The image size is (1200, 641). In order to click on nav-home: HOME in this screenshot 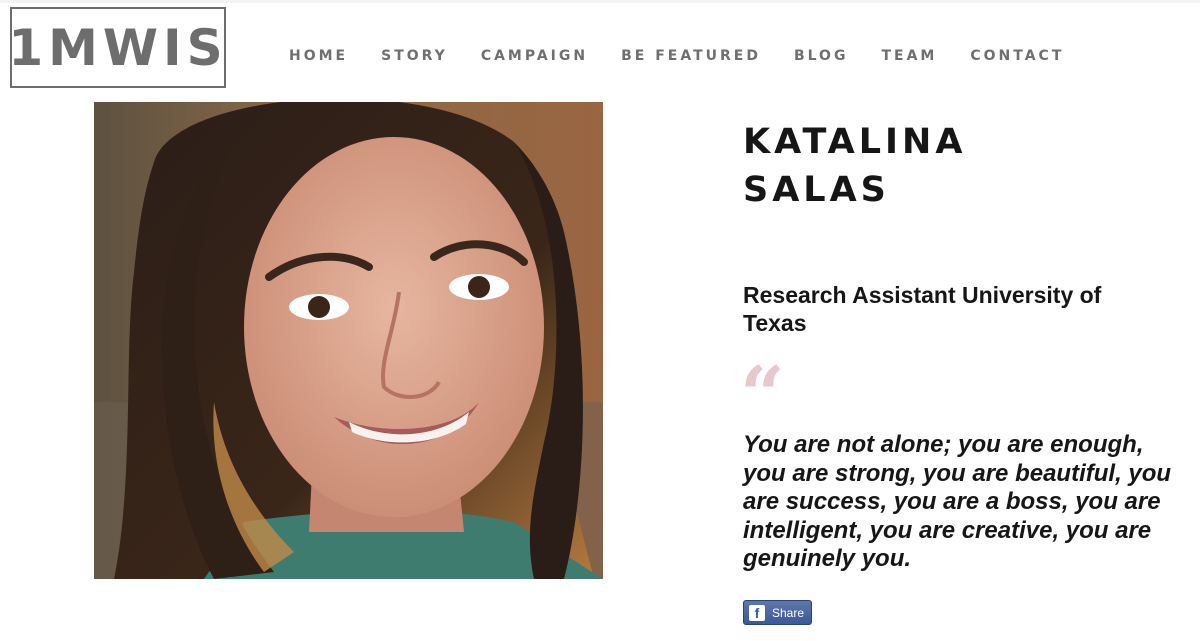, I will do `click(318, 56)`.